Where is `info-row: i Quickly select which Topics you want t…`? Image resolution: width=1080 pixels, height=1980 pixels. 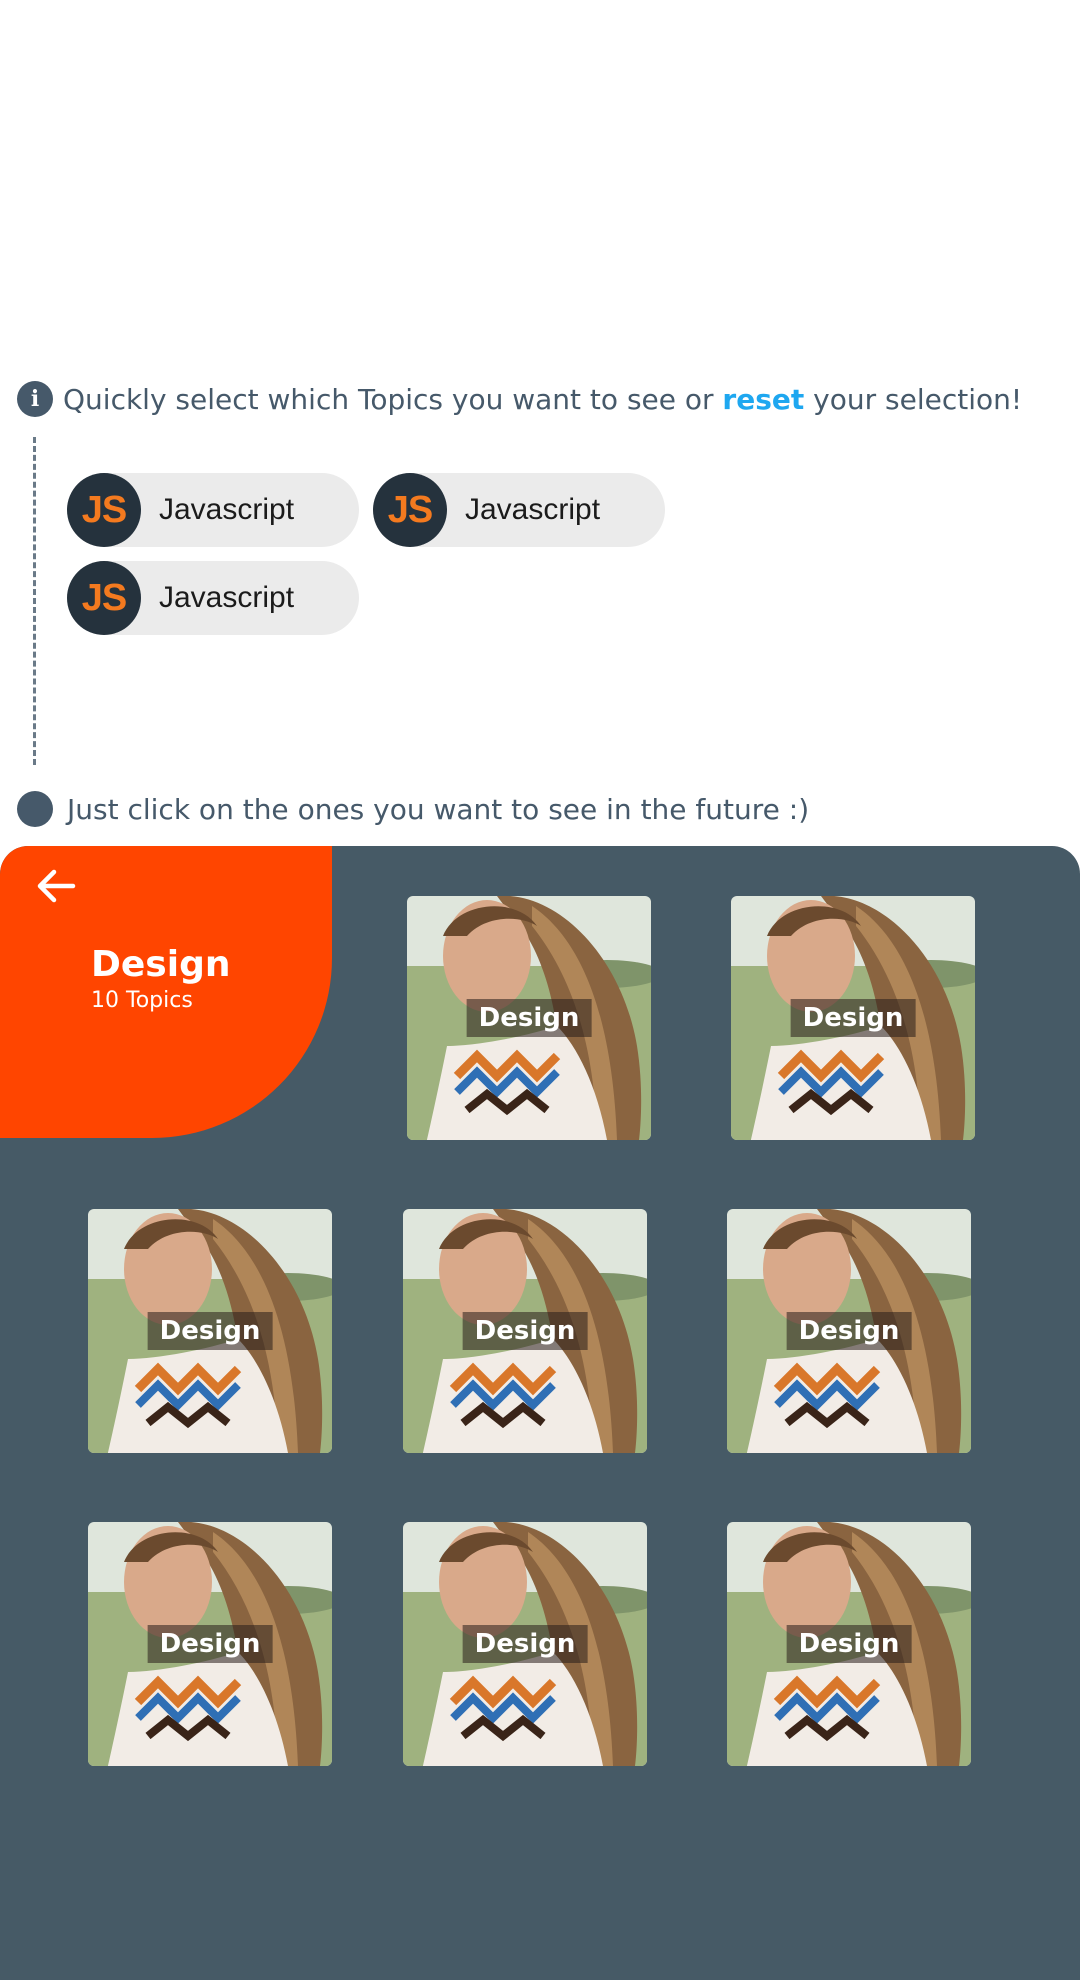
info-row: i Quickly select which Topics you want t… is located at coordinates (519, 399).